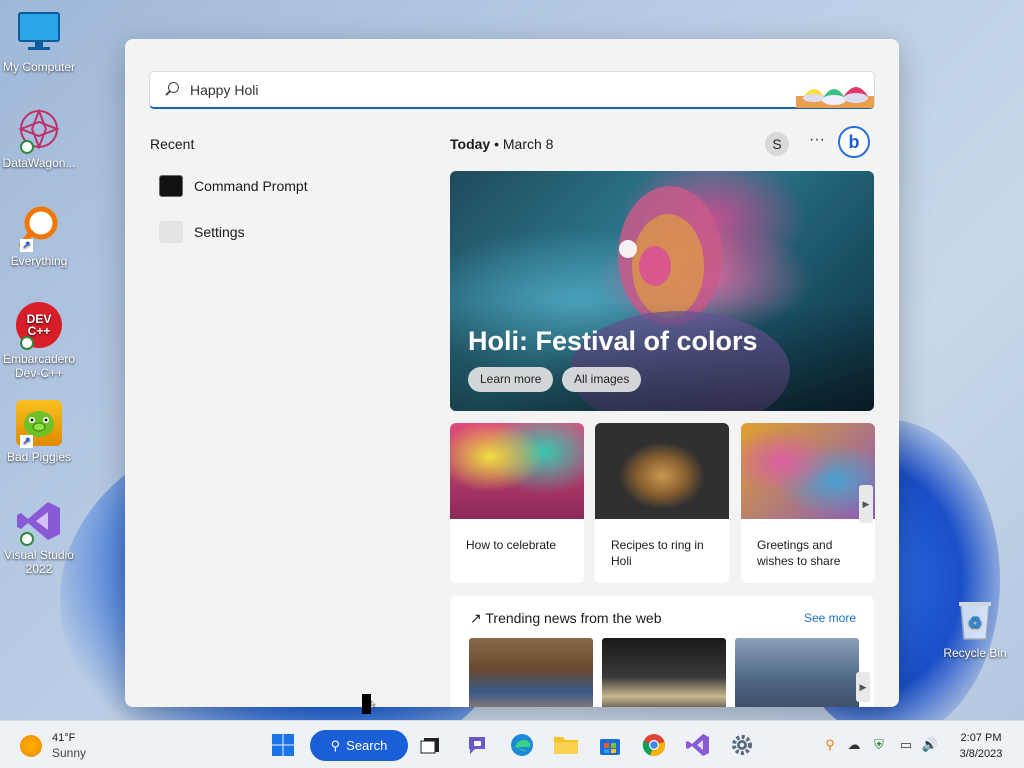  Describe the element at coordinates (335, 745) in the screenshot. I see `search-icon: ⚲` at that location.